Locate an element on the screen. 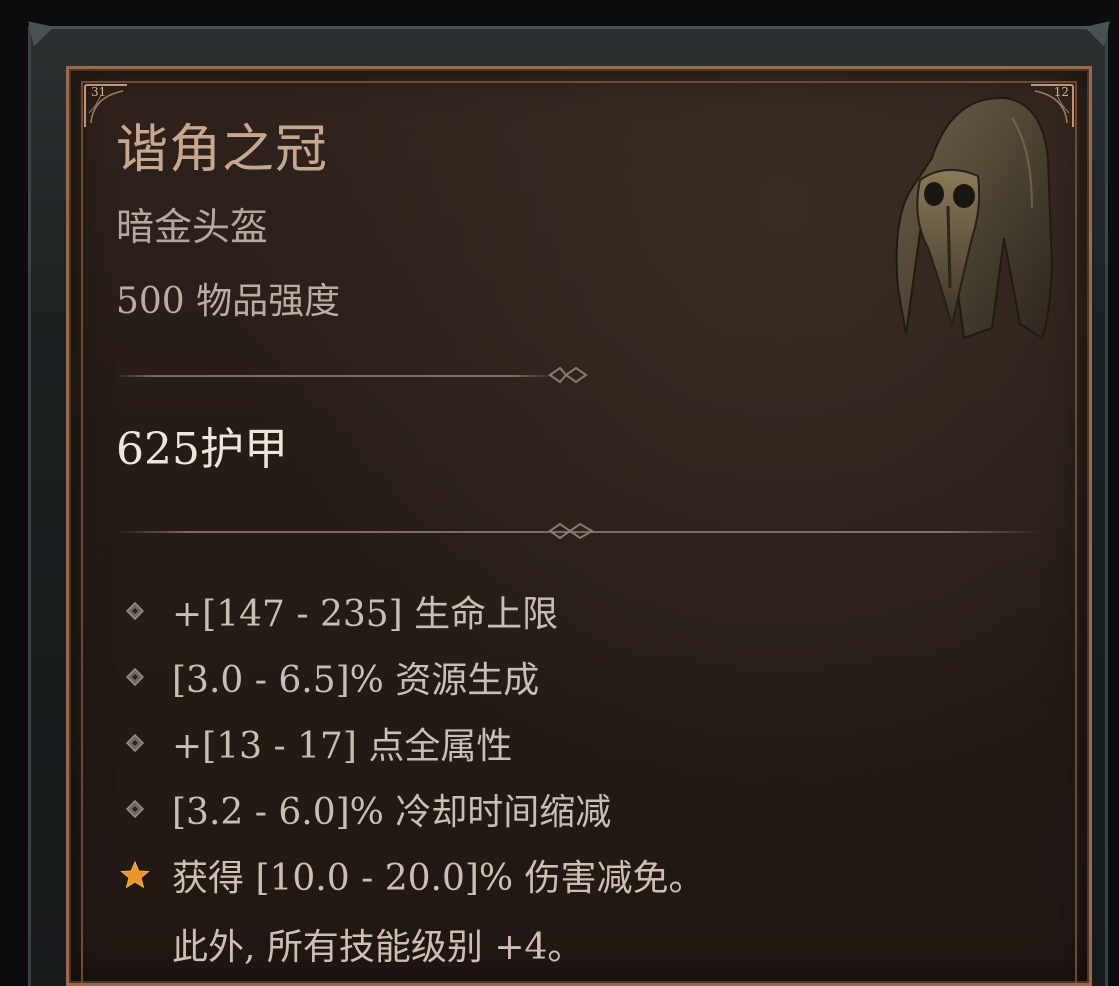 The width and height of the screenshot is (1119, 986). legendary-affix-extra: 此外, 所有技能级别 +4。 is located at coordinates (378, 947).